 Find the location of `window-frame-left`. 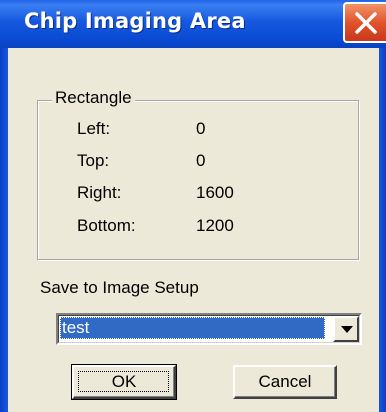

window-frame-left is located at coordinates (4, 230).